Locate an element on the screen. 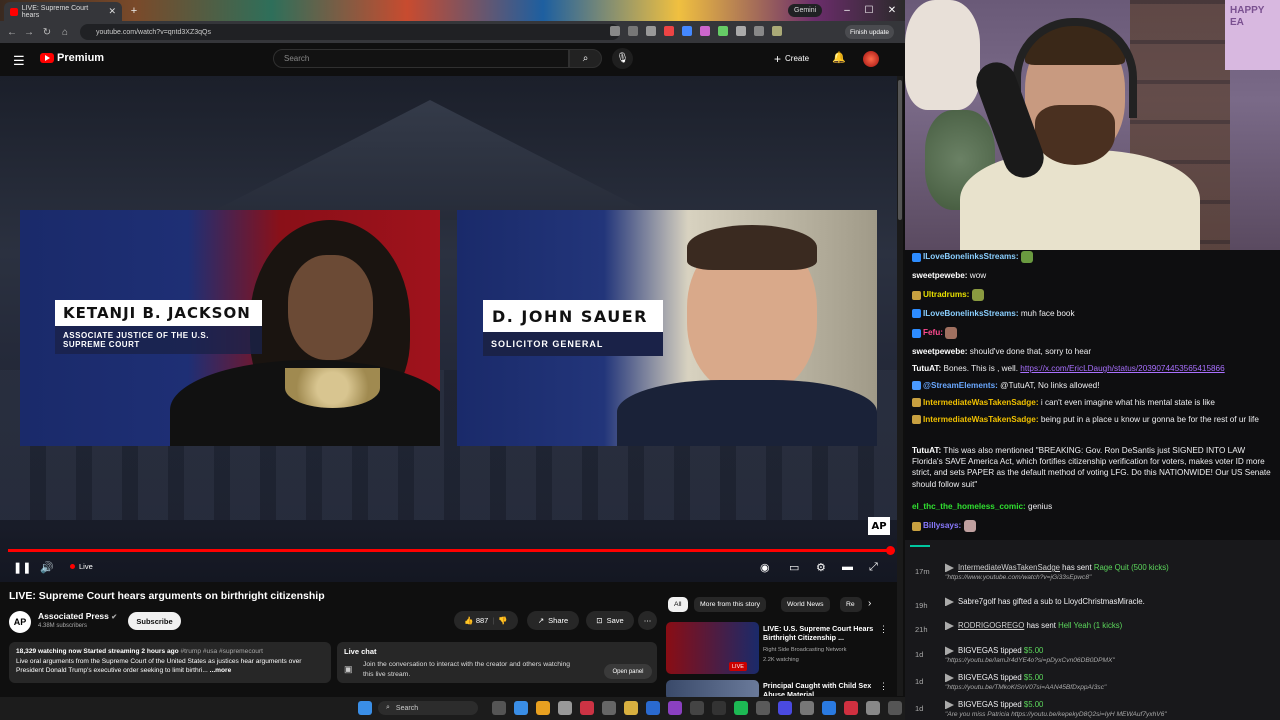 The height and width of the screenshot is (720, 1280). event-user: IntermediateWasTakenSadge is located at coordinates (1009, 567).